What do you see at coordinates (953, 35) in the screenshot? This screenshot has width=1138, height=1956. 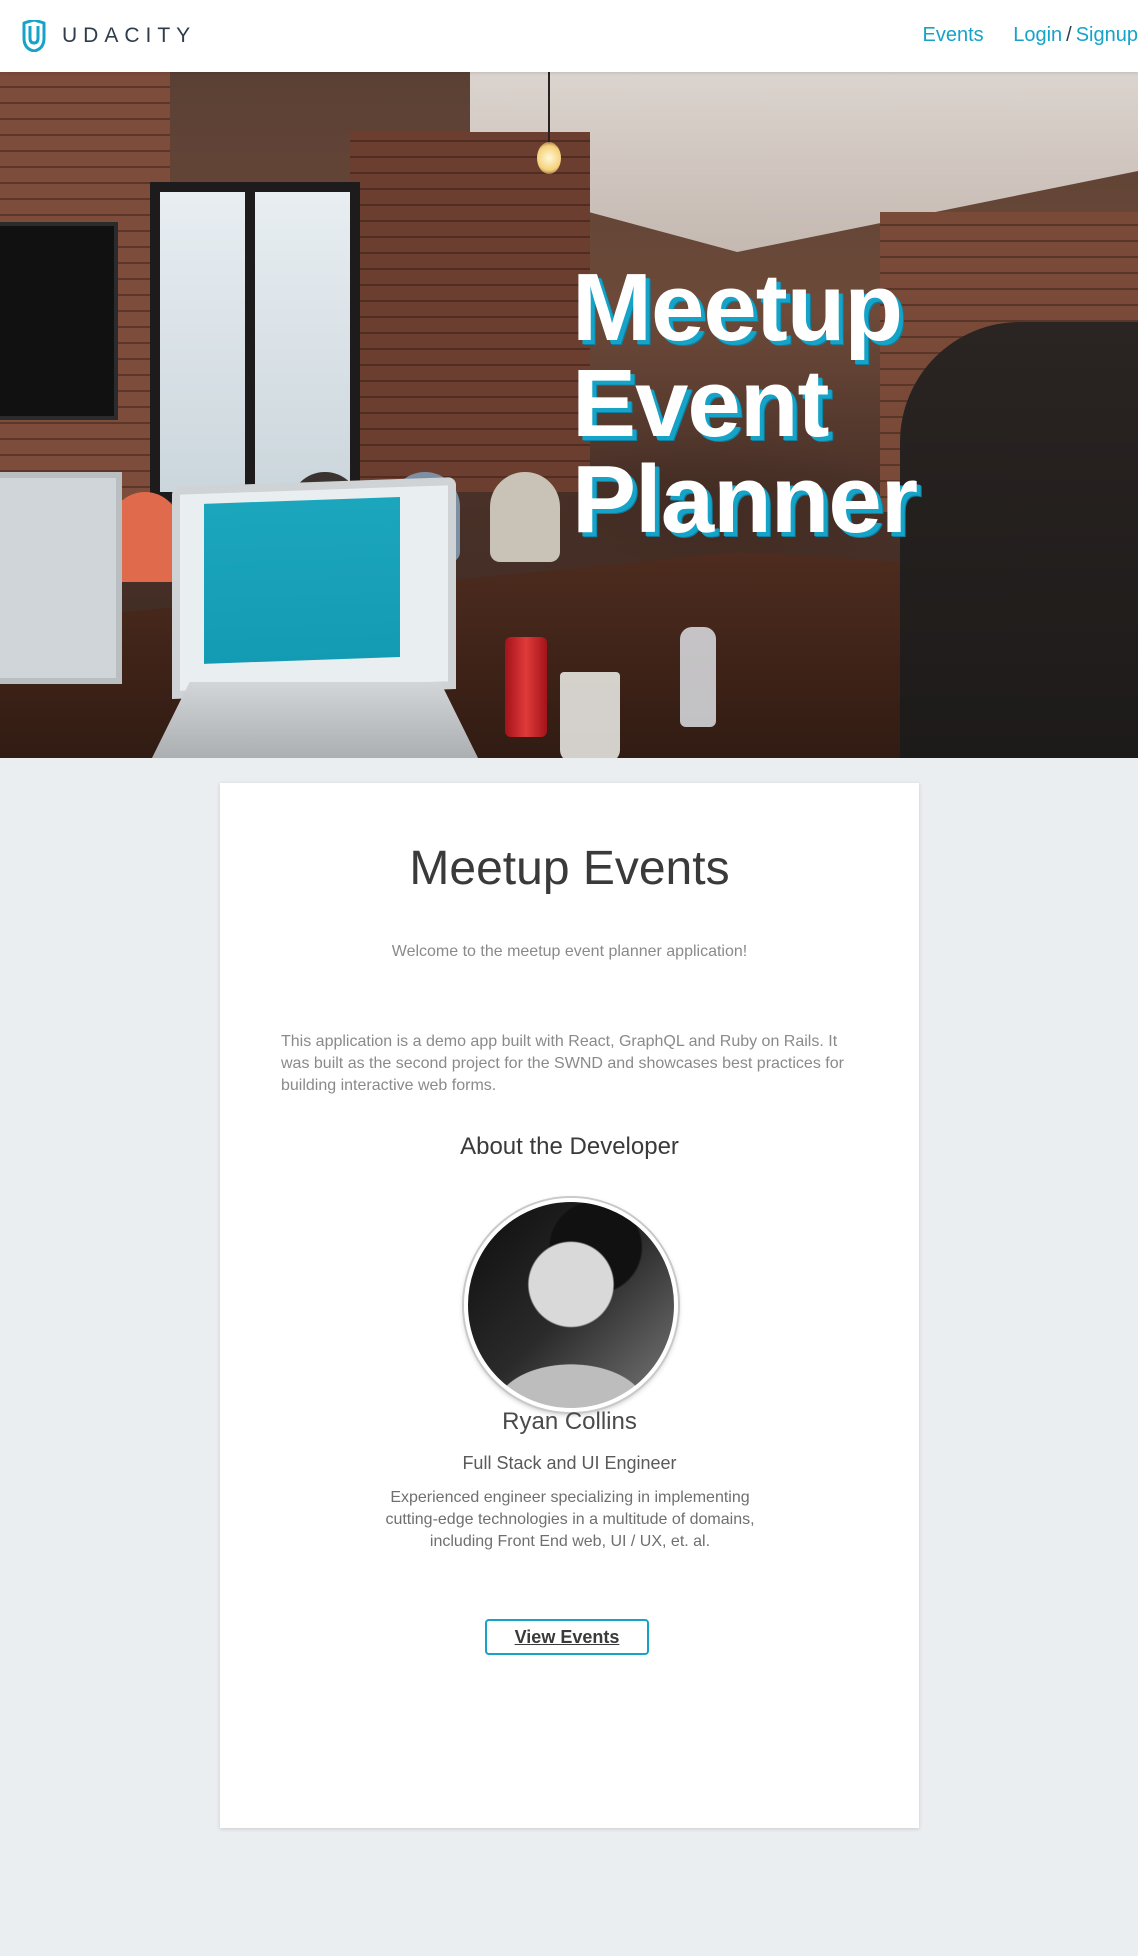 I see `nav-events-link: Events` at bounding box center [953, 35].